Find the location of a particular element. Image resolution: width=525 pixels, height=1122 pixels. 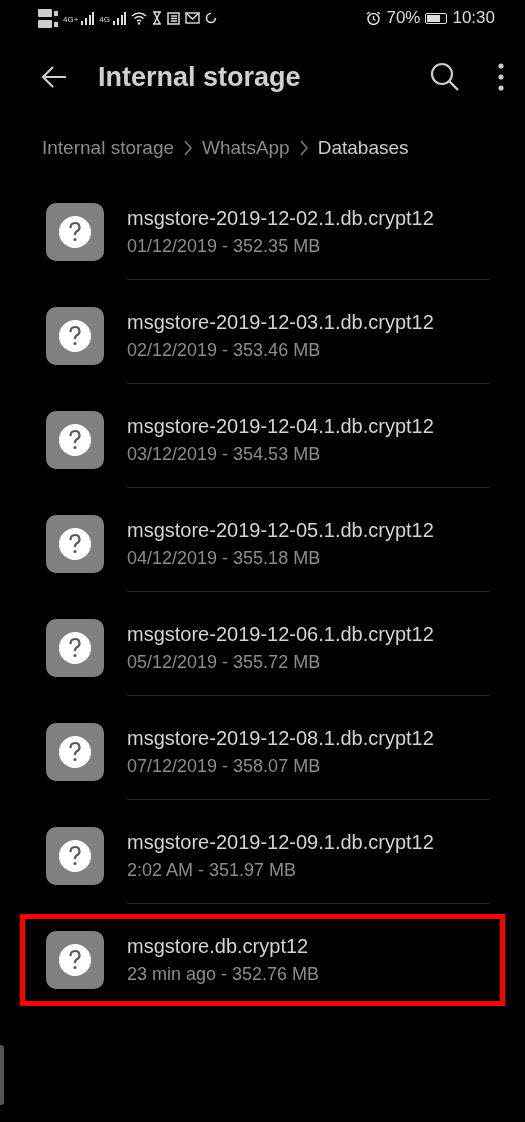

breadcrumb-link: WhatsApp is located at coordinates (246, 148).